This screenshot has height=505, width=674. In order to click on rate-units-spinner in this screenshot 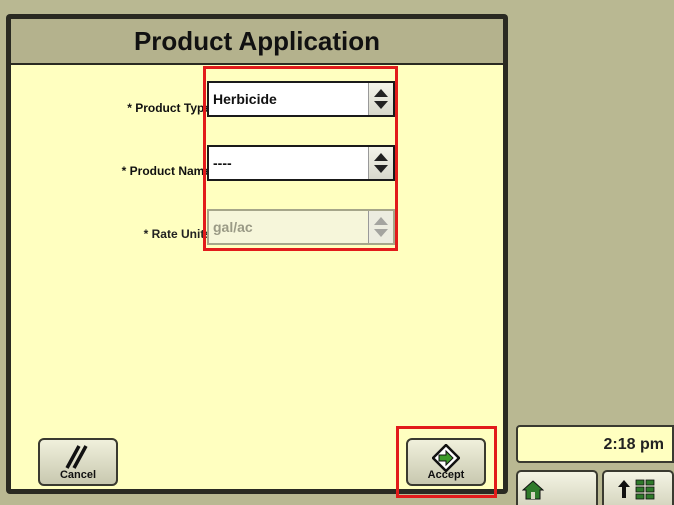, I will do `click(380, 227)`.